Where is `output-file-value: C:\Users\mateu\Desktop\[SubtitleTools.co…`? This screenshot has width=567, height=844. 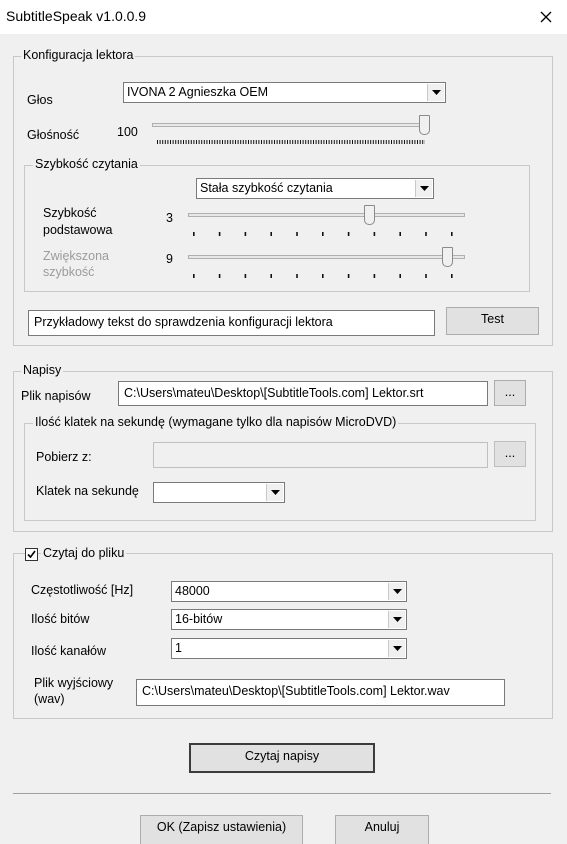
output-file-value: C:\Users\mateu\Desktop\[SubtitleTools.co… is located at coordinates (296, 691).